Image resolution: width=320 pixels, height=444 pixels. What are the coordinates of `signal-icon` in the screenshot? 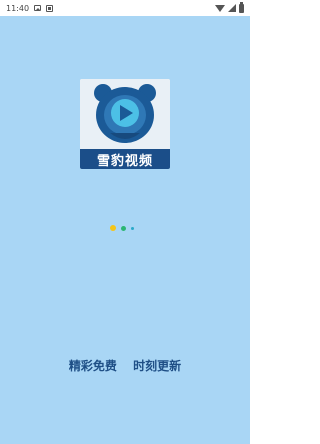 It's located at (232, 8).